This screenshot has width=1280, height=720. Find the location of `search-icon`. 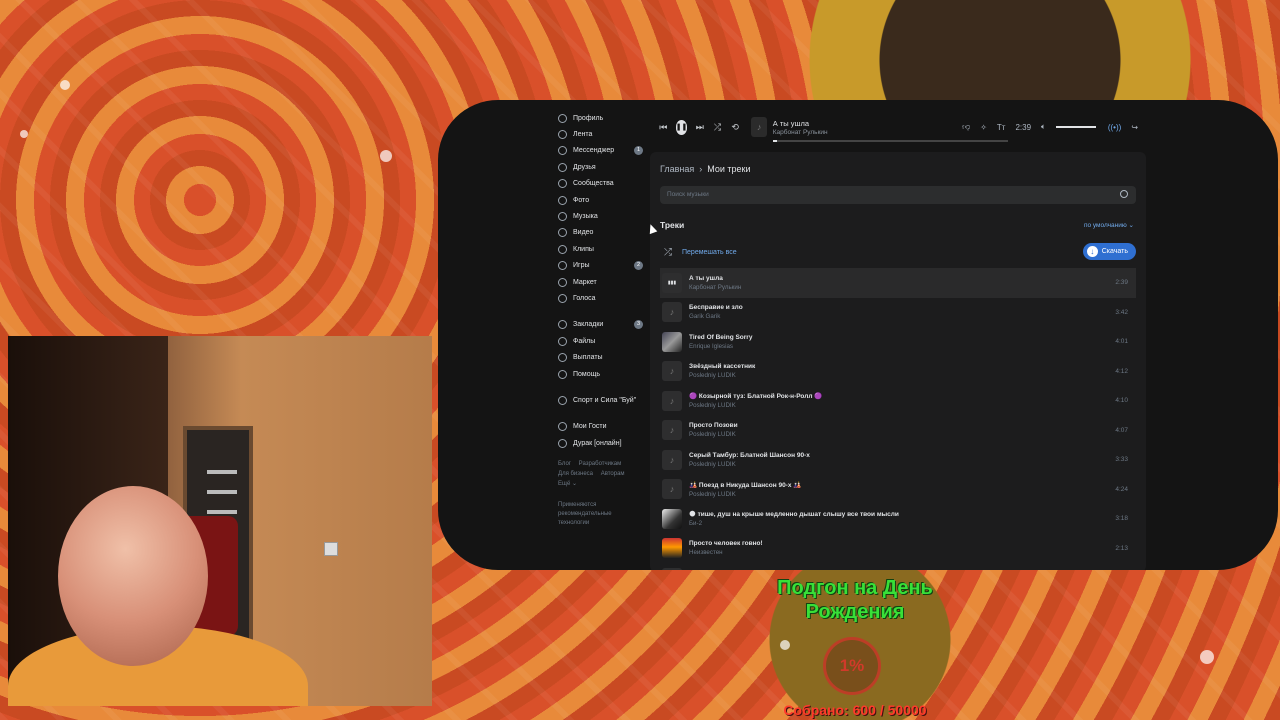

search-icon is located at coordinates (1124, 194).